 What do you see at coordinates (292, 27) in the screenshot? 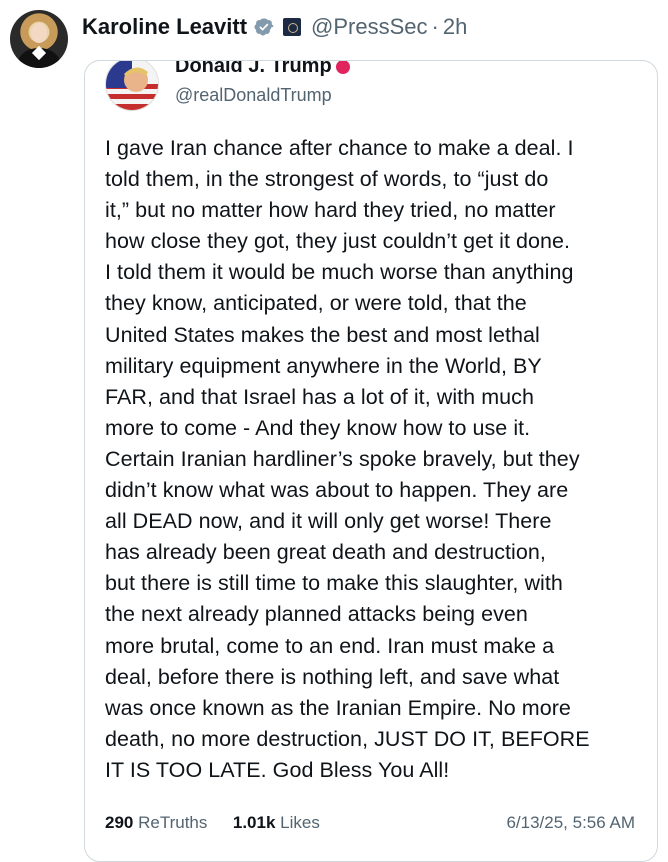
I see `government-badge-icon` at bounding box center [292, 27].